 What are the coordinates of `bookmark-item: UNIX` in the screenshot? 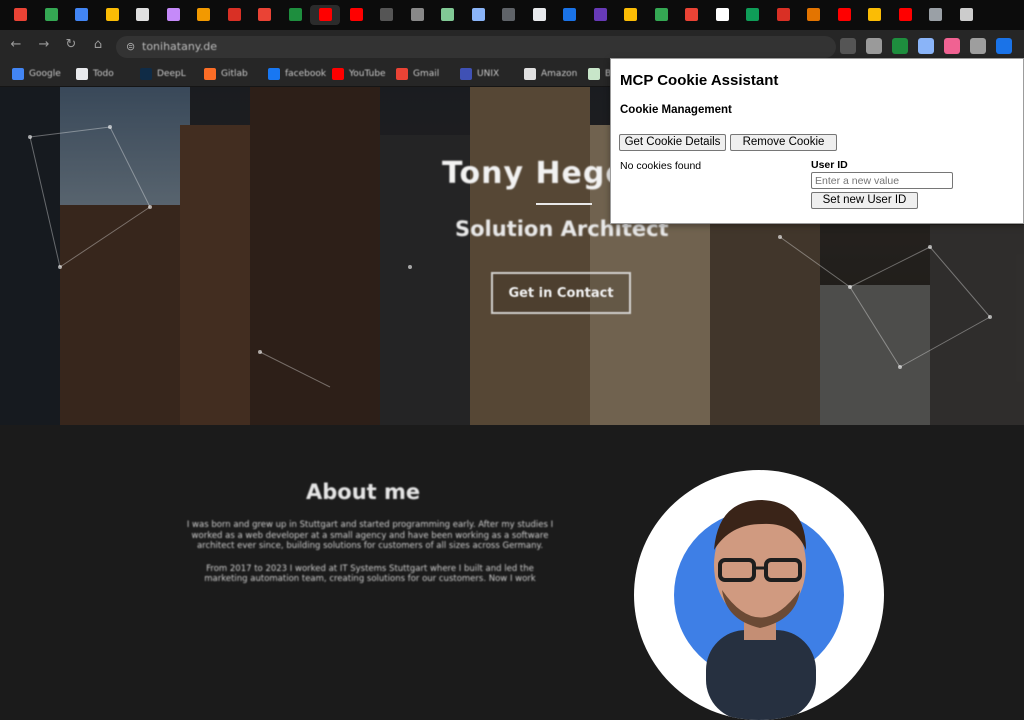 It's located at (479, 74).